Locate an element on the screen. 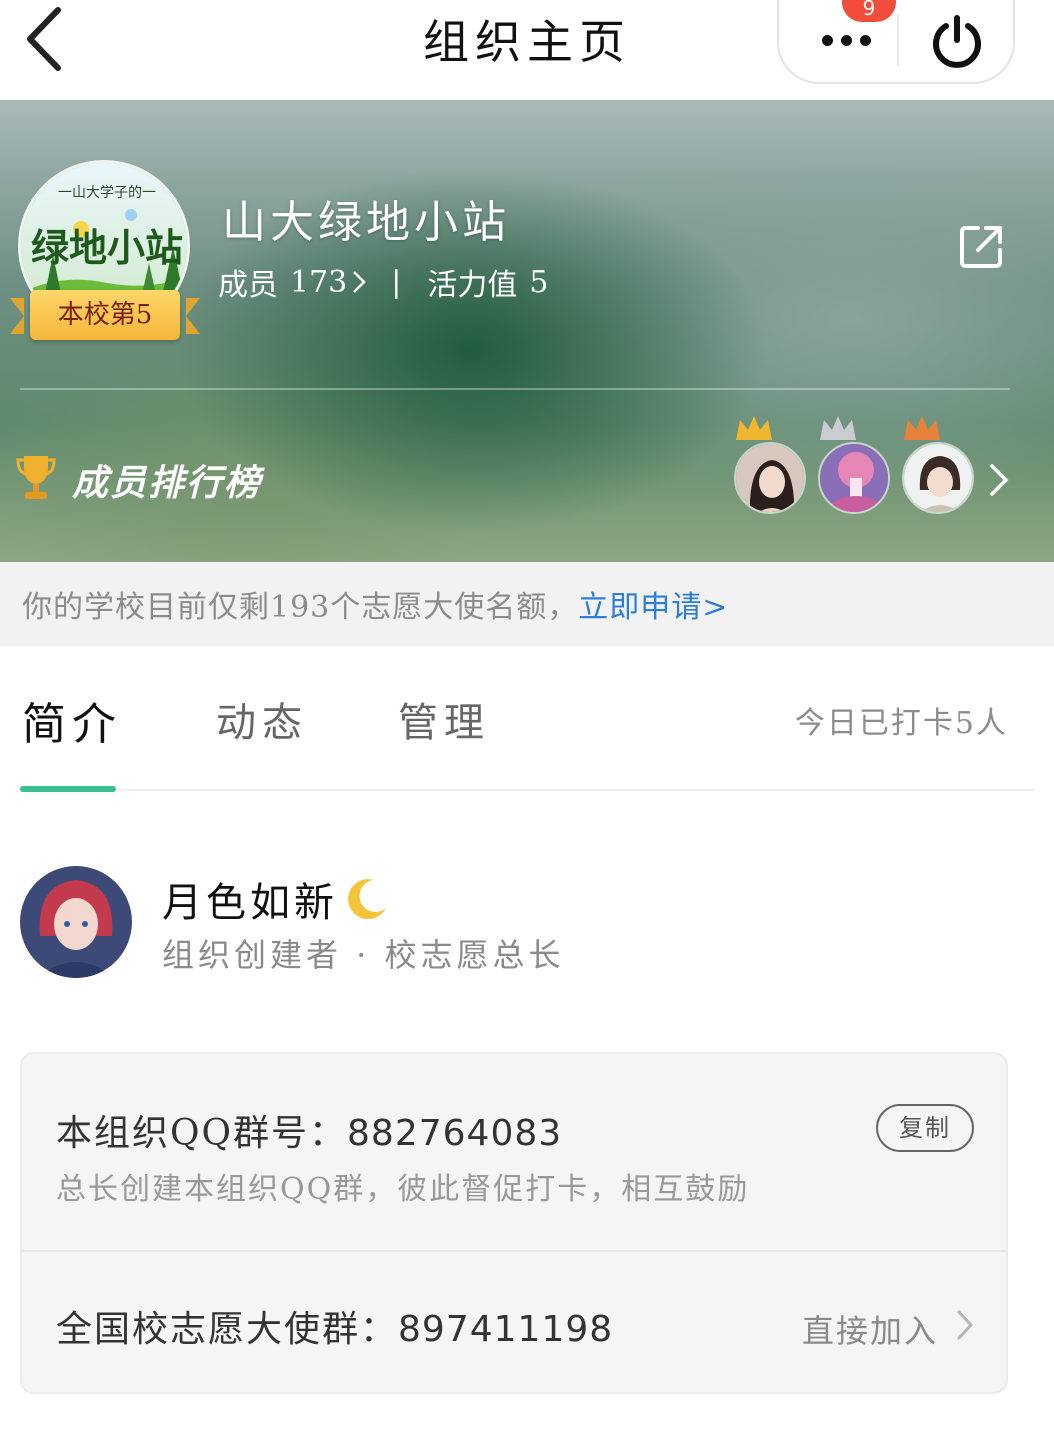 The image size is (1054, 1432). org-stats: 成员 173 | 活力值 5 is located at coordinates (383, 282).